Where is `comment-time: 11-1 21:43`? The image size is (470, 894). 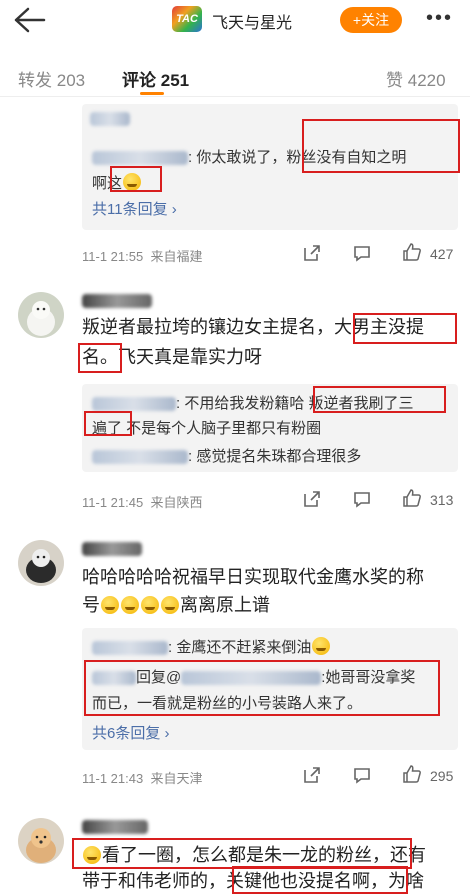
comment-time: 11-1 21:43 is located at coordinates (113, 778).